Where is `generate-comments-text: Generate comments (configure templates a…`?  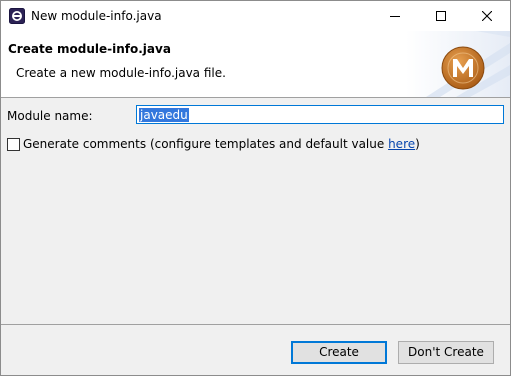
generate-comments-text: Generate comments (configure templates a… is located at coordinates (206, 144).